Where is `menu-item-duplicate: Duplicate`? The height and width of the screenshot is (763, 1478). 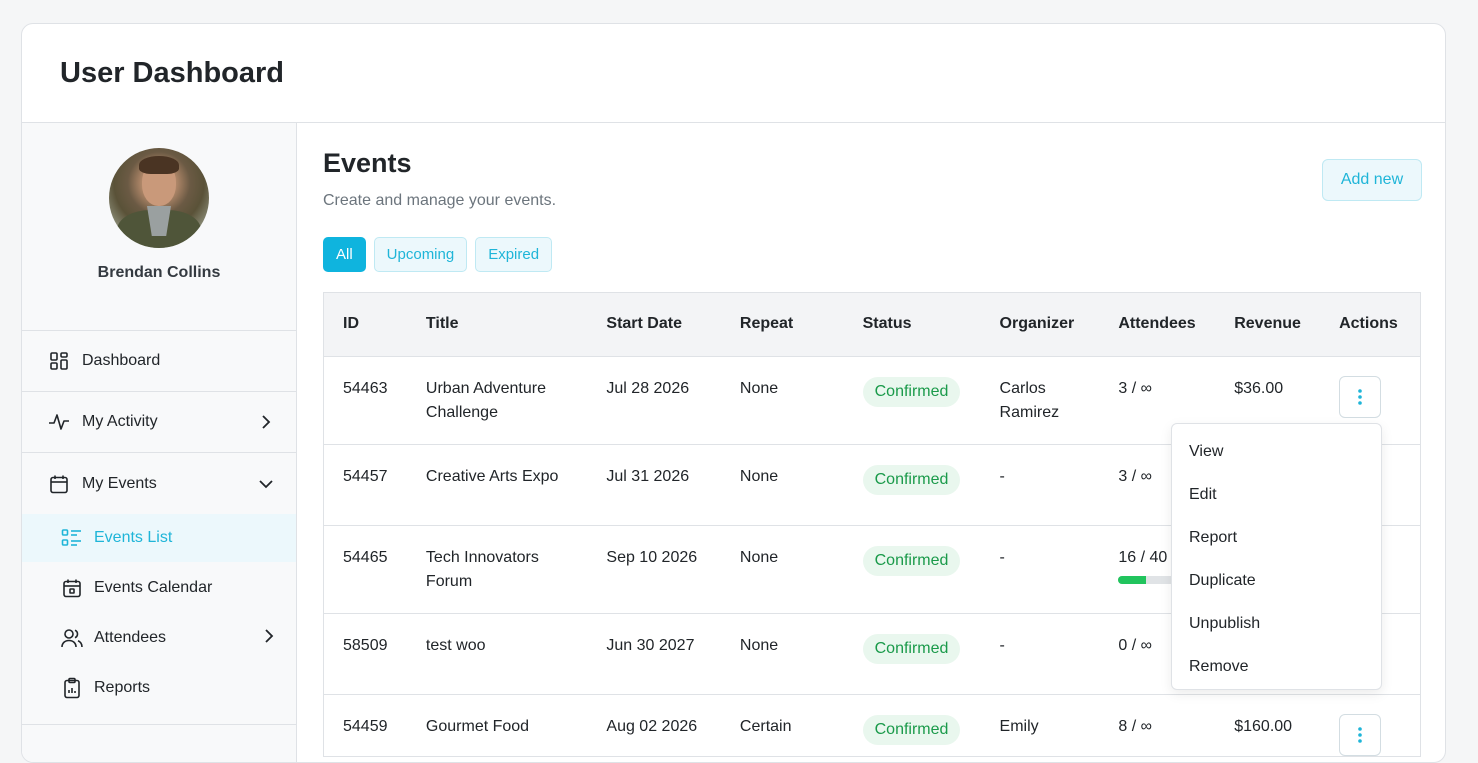
menu-item-duplicate: Duplicate is located at coordinates (1276, 580).